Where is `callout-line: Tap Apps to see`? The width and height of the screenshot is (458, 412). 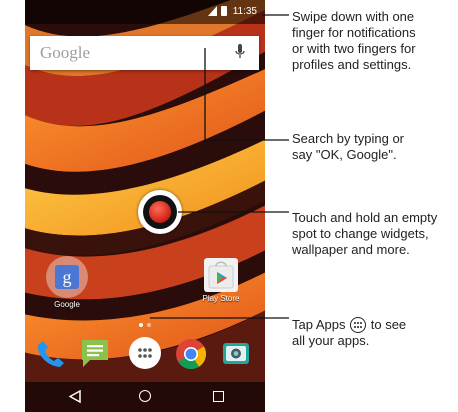 callout-line: Tap Apps to see is located at coordinates (375, 325).